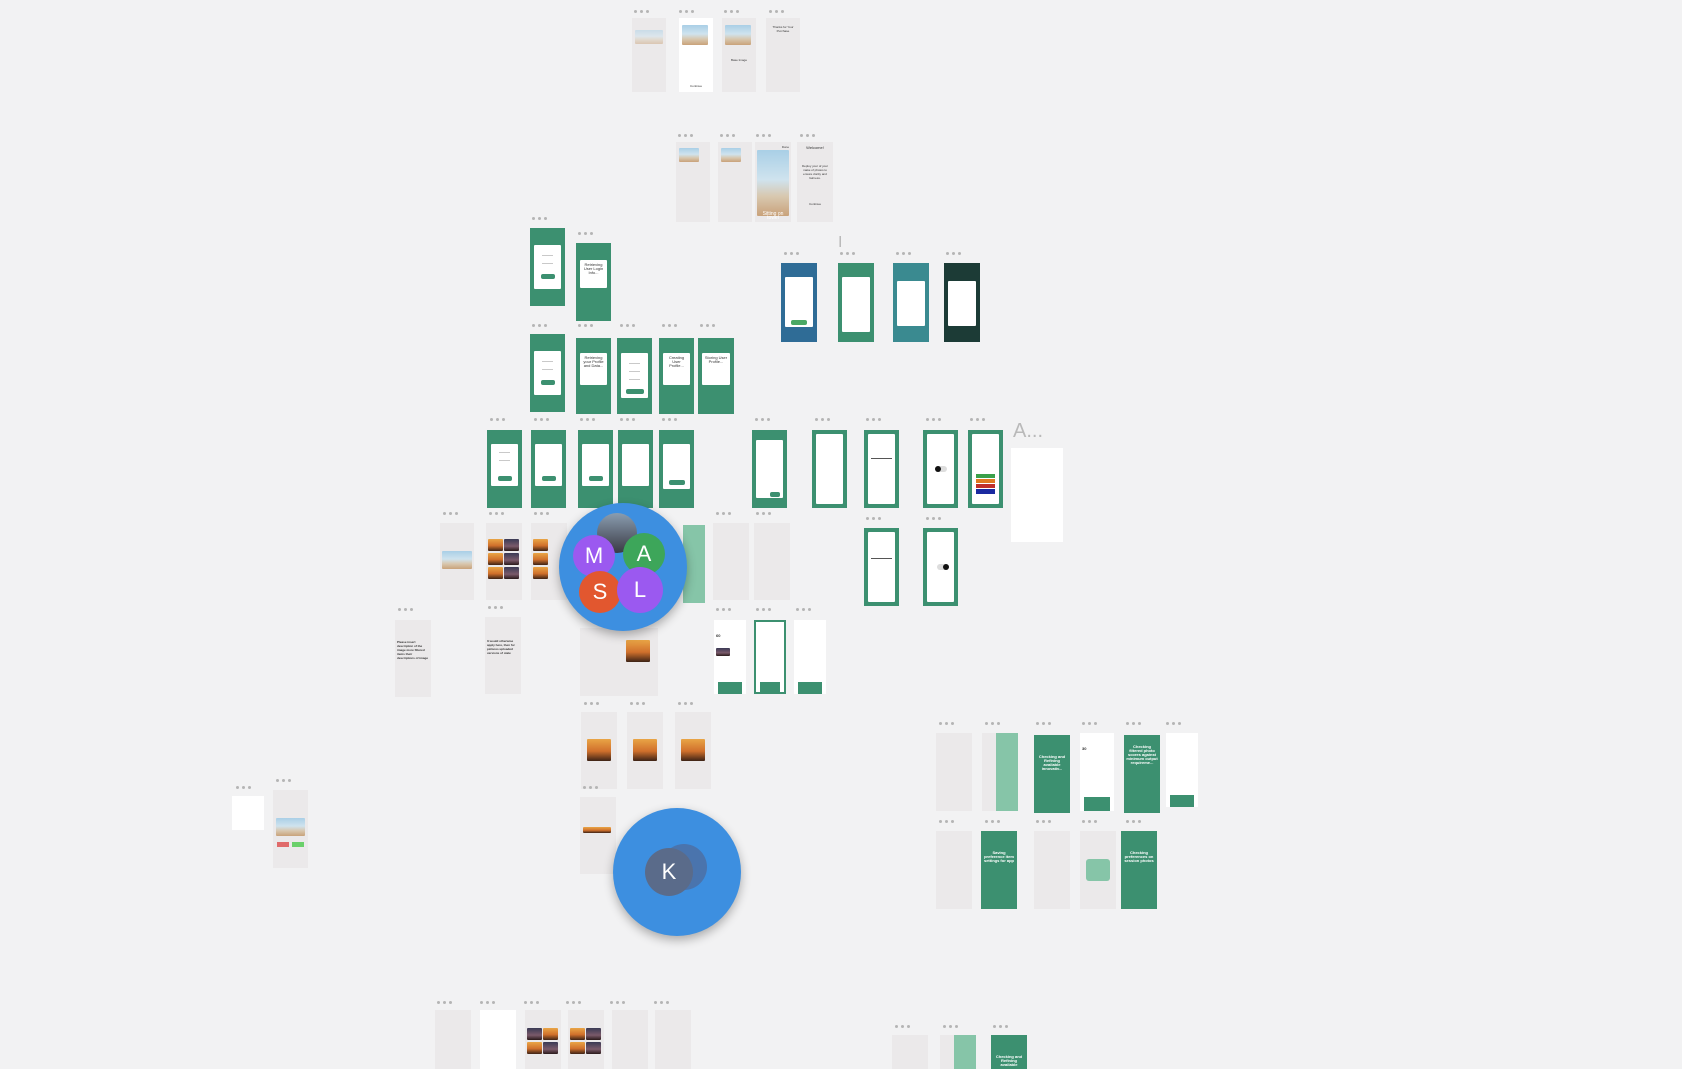 This screenshot has width=1682, height=1069. What do you see at coordinates (723, 652) in the screenshot?
I see `item-photo` at bounding box center [723, 652].